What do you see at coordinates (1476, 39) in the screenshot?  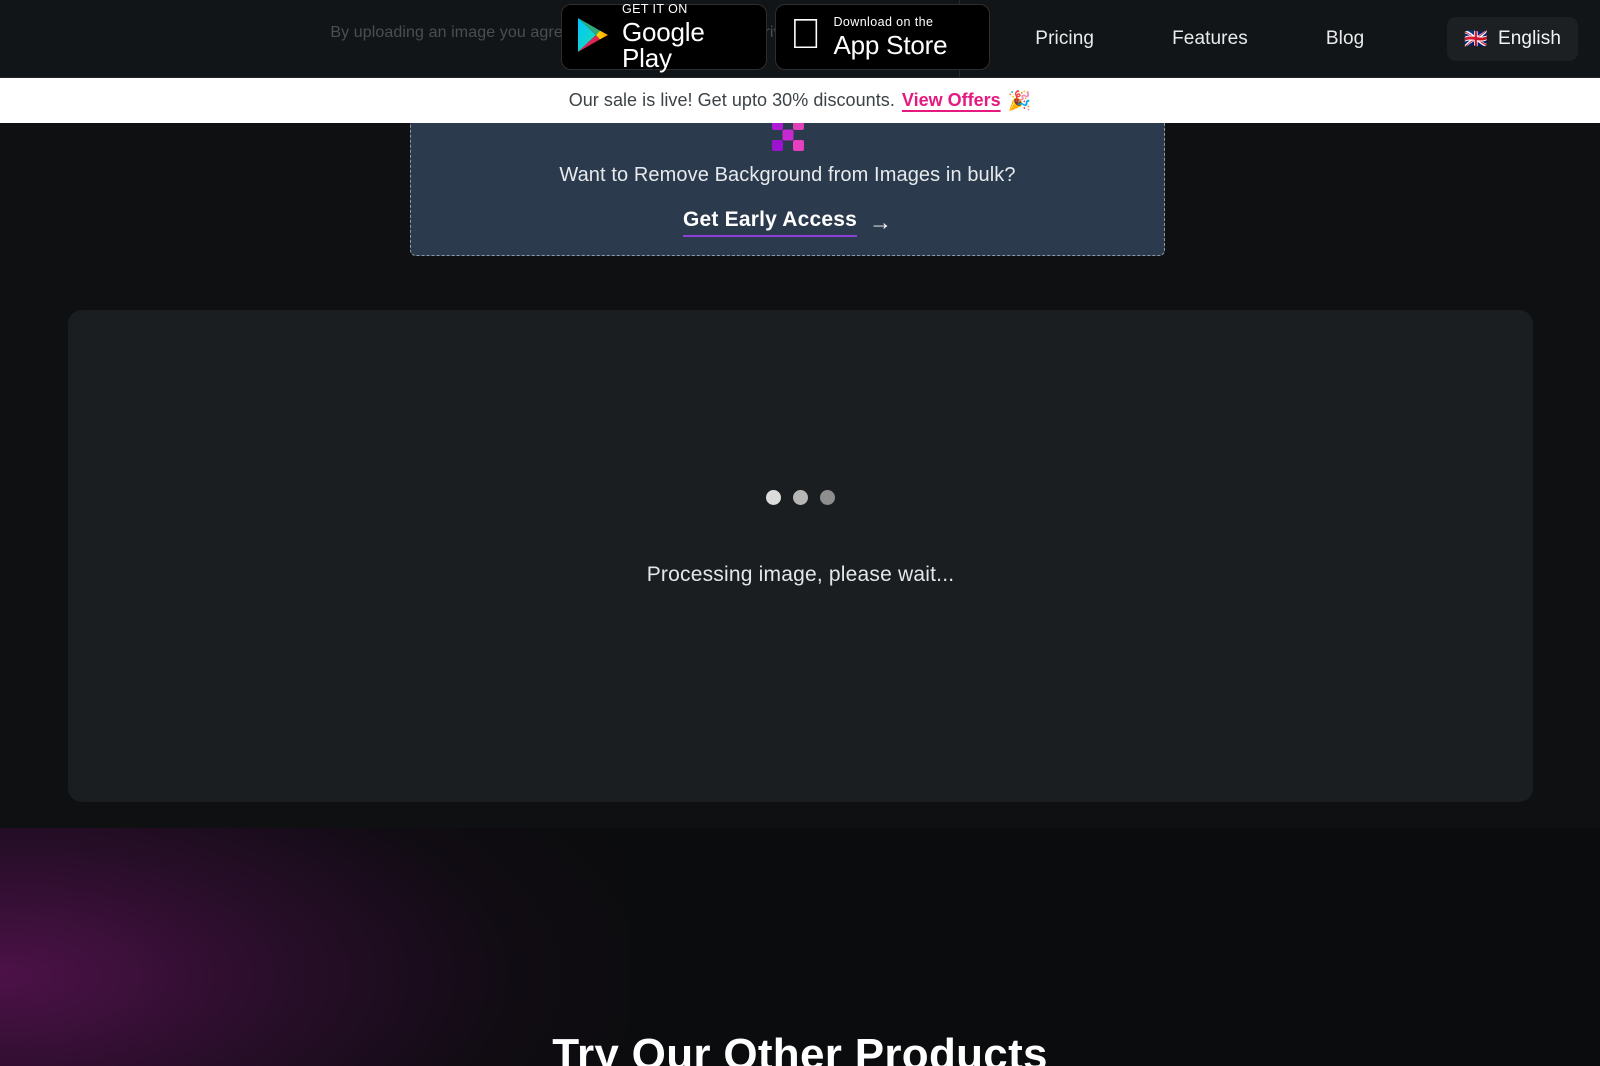 I see `uk-flag-icon: 🇬🇧` at bounding box center [1476, 39].